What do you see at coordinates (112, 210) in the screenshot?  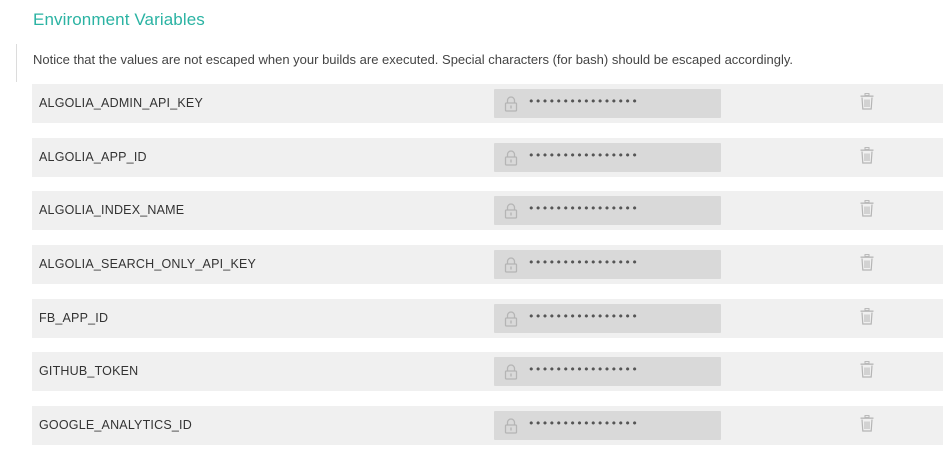 I see `variable-name: ALGOLIA_INDEX_NAME` at bounding box center [112, 210].